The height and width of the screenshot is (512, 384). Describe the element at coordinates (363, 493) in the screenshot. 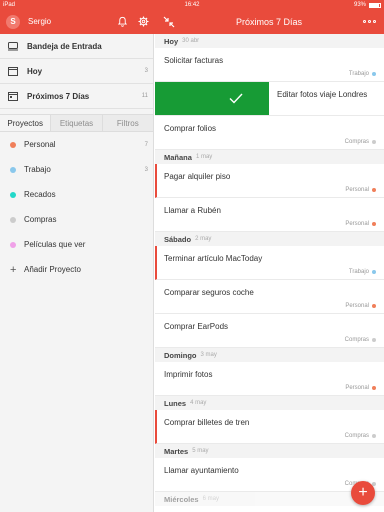

I see `add-task-button: +` at that location.